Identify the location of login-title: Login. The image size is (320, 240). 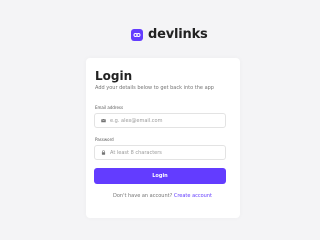
(114, 76).